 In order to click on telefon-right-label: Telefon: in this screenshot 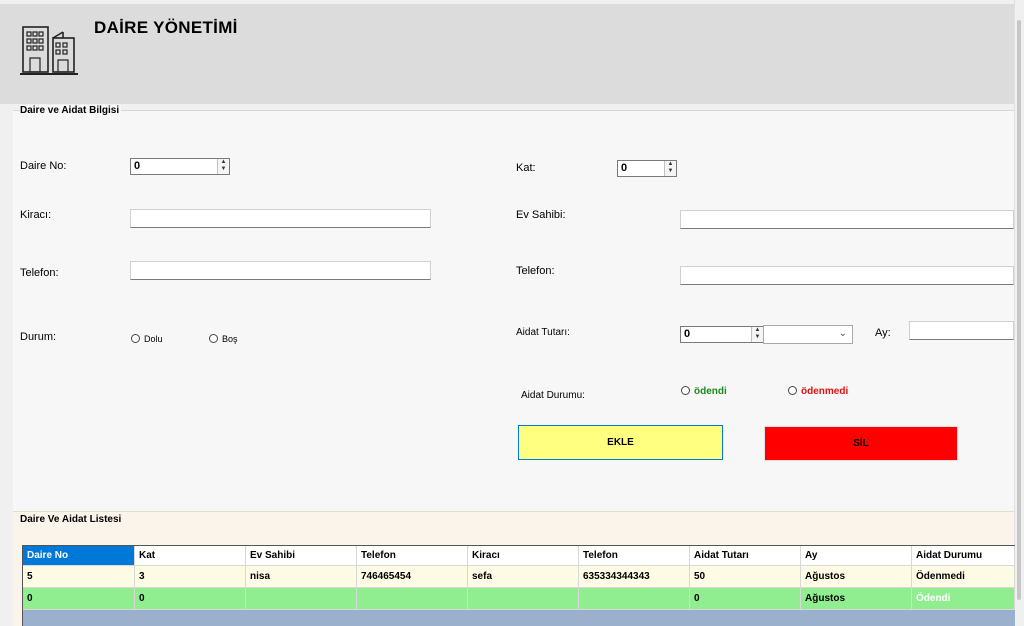, I will do `click(535, 271)`.